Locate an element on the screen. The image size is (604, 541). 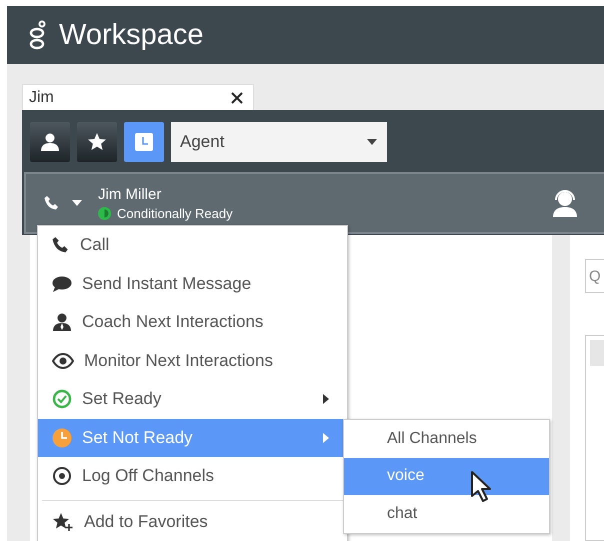
agent-row: Jim Miller Conditionally Ready is located at coordinates (314, 203).